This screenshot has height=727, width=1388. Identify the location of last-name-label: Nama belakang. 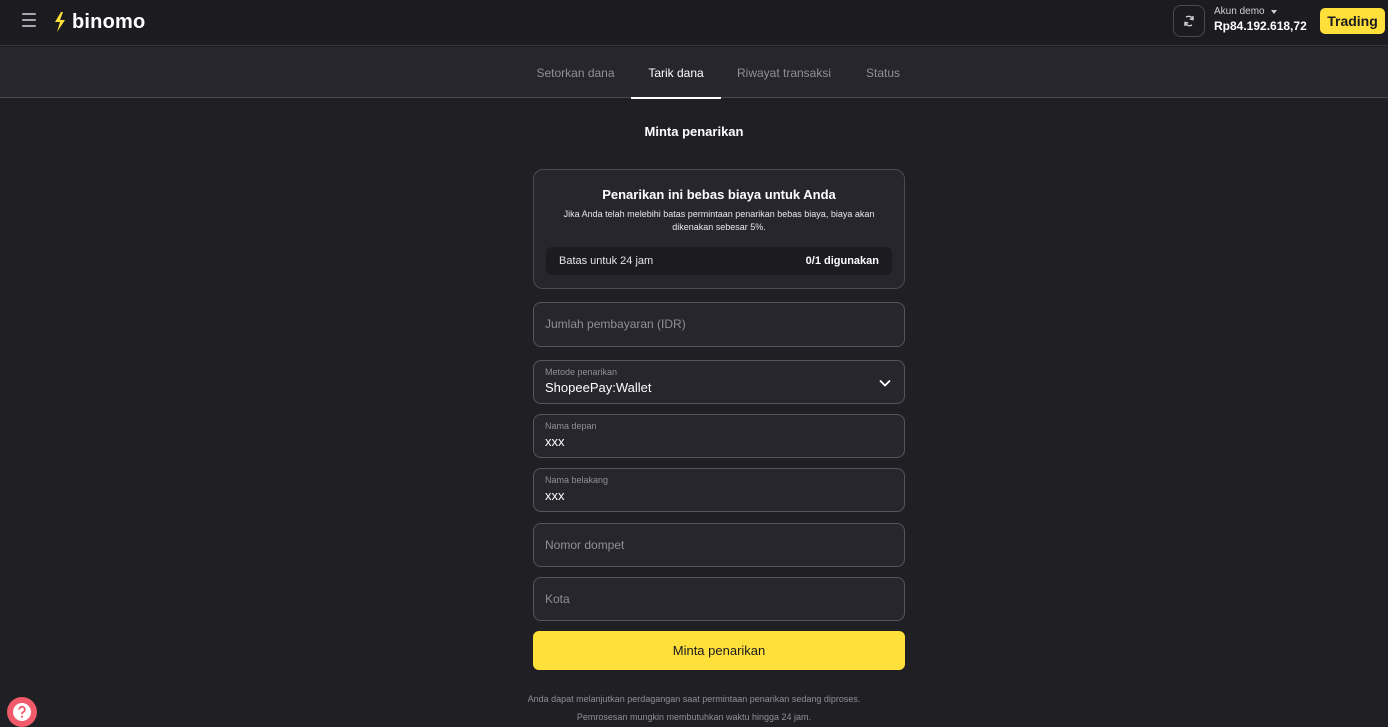
(577, 480).